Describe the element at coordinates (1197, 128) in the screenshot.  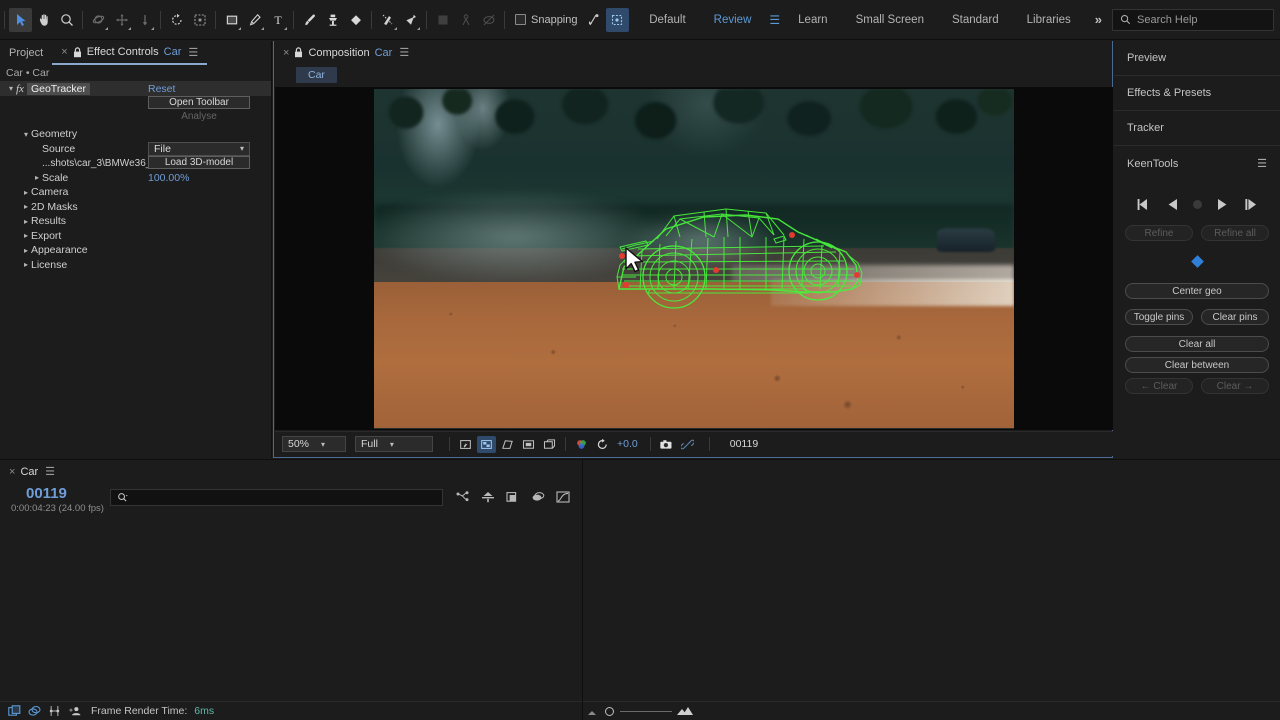
I see `panel-tracker: Tracker` at that location.